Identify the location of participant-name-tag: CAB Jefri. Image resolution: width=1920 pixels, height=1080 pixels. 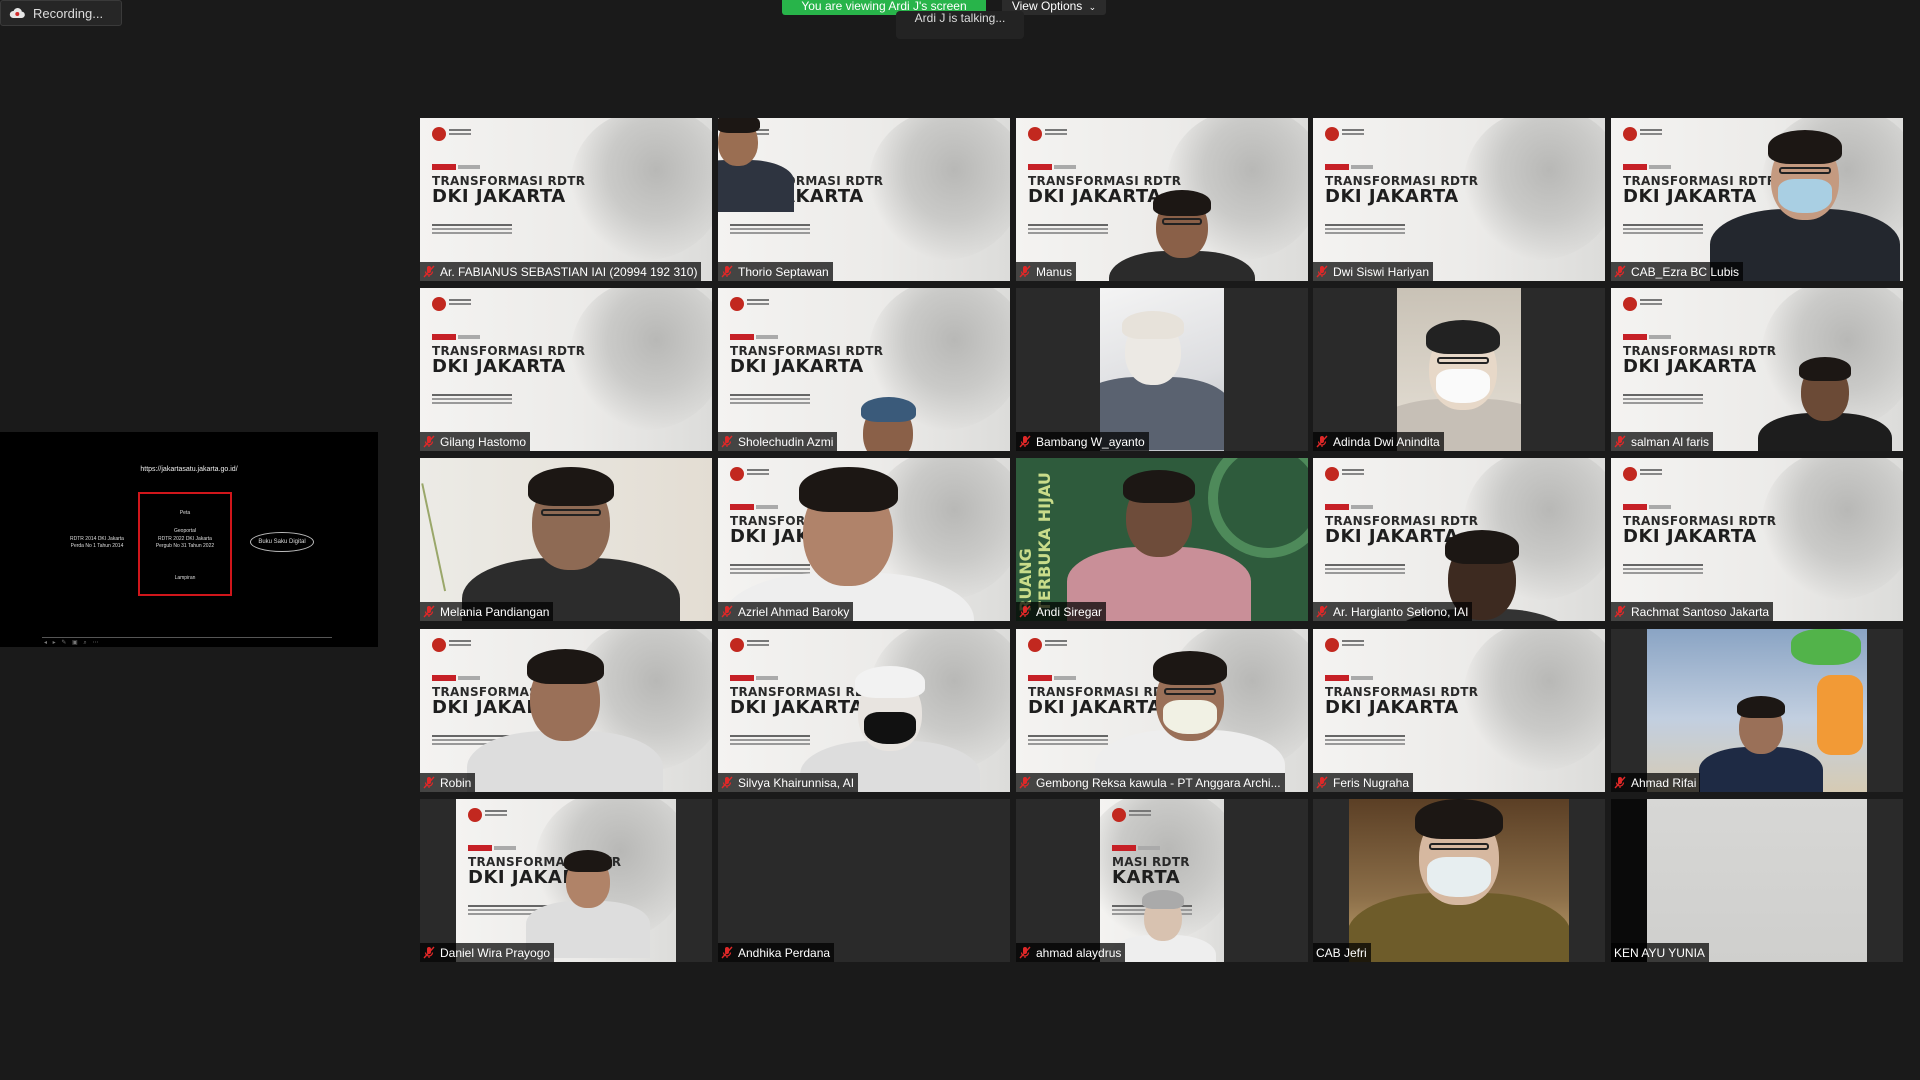
(1342, 952).